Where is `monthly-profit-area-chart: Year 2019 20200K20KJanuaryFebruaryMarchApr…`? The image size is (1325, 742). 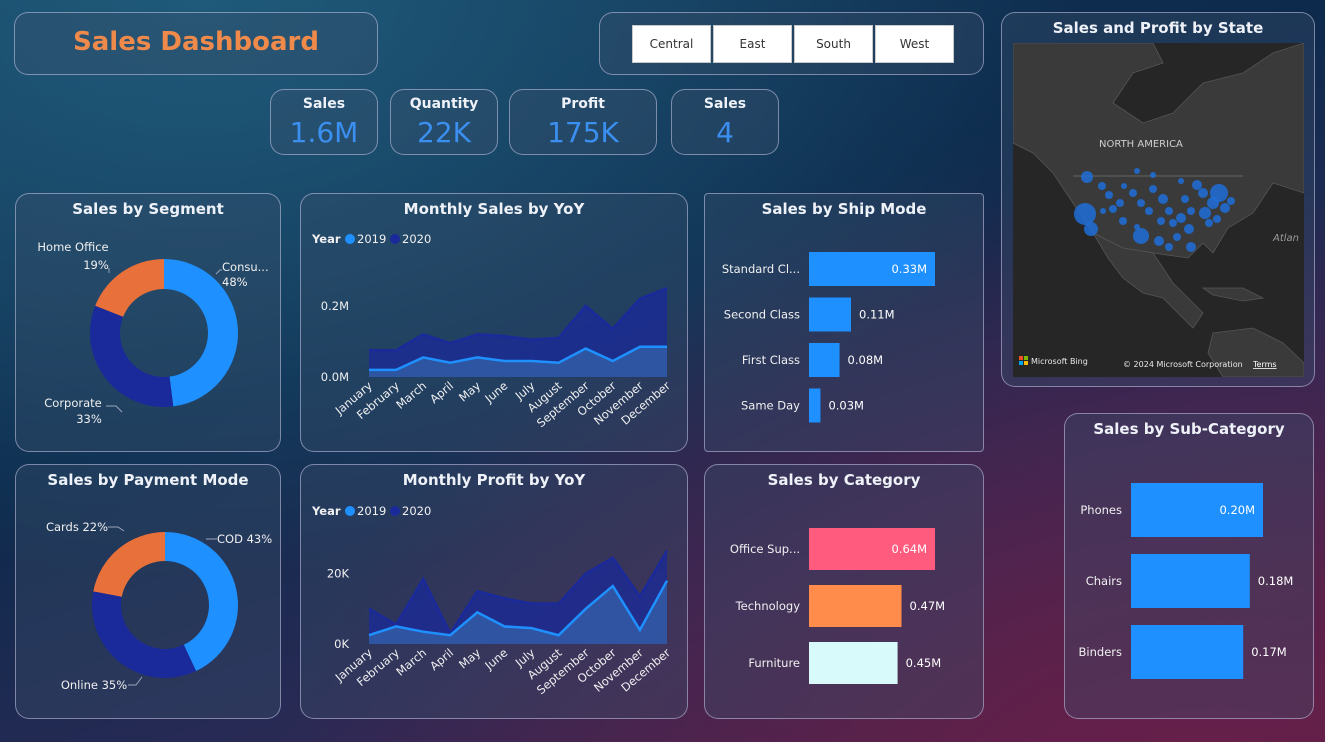
monthly-profit-area-chart: Year 2019 20200K20KJanuaryFebruaryMarchApr… is located at coordinates (495, 592).